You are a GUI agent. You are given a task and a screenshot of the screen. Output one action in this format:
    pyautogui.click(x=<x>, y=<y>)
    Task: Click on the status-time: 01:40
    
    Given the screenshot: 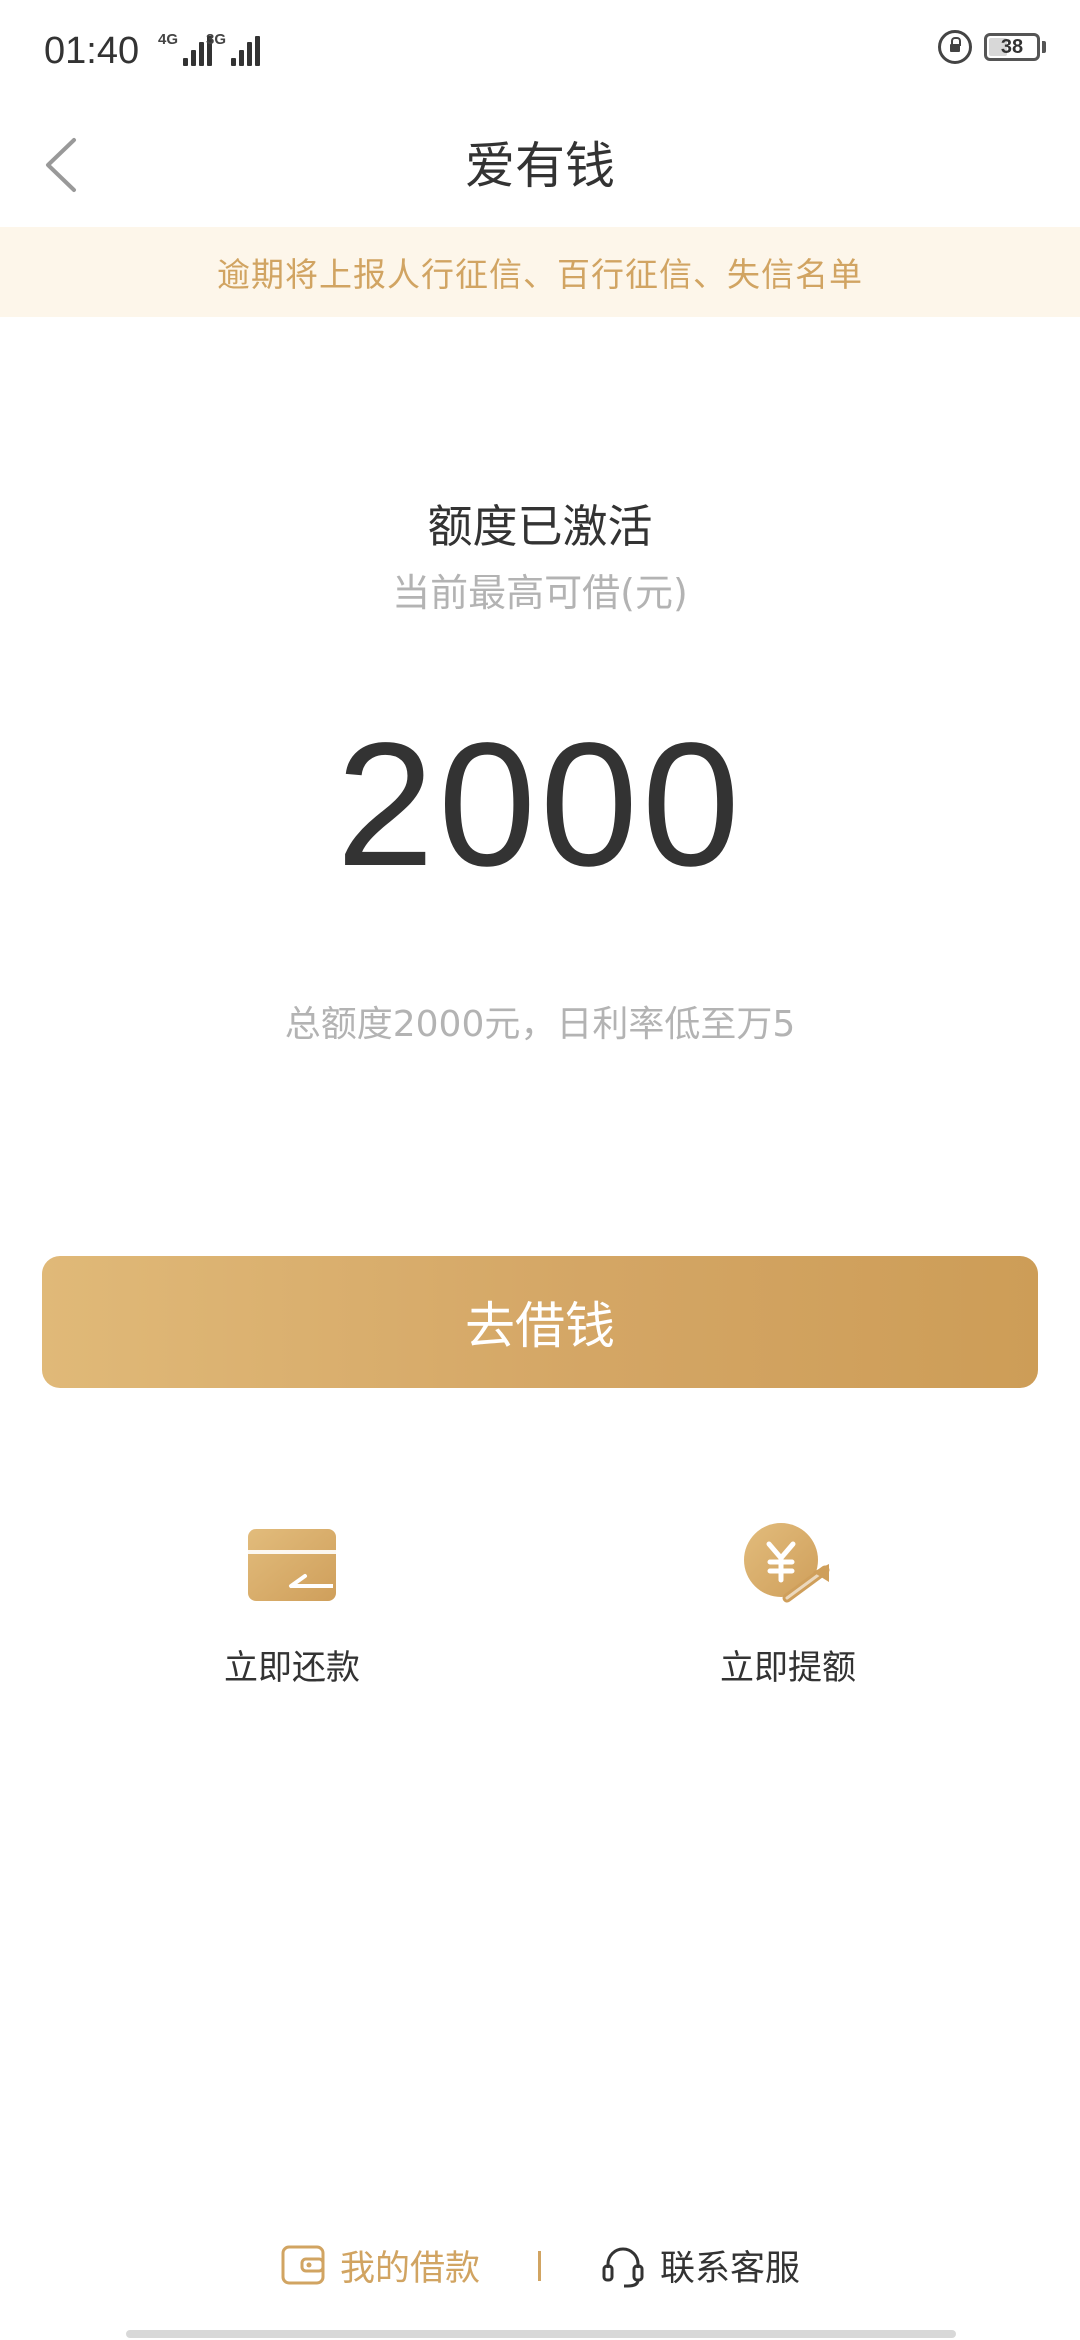 What is the action you would take?
    pyautogui.click(x=92, y=51)
    